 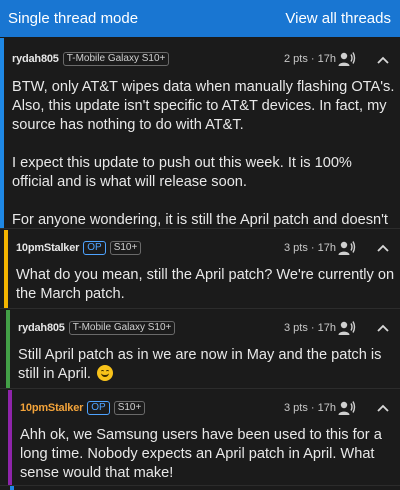 I want to click on single-thread-mode-label: Single thread mode, so click(x=73, y=18).